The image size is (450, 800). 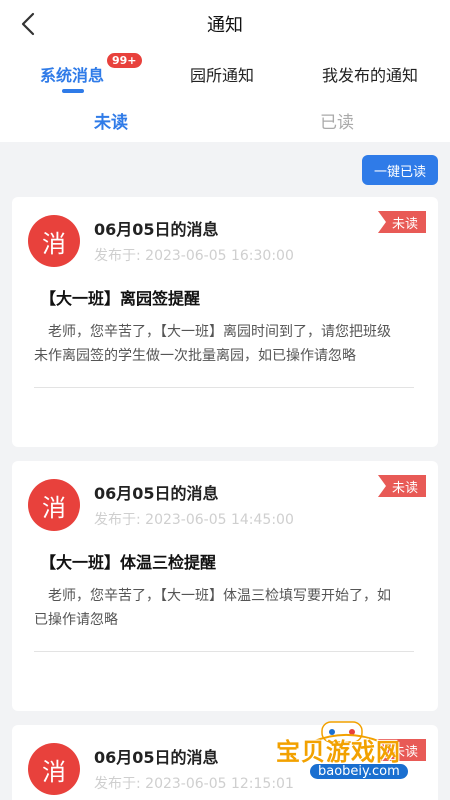 What do you see at coordinates (128, 562) in the screenshot?
I see `message-subject: 【大一班】体温三检提醒` at bounding box center [128, 562].